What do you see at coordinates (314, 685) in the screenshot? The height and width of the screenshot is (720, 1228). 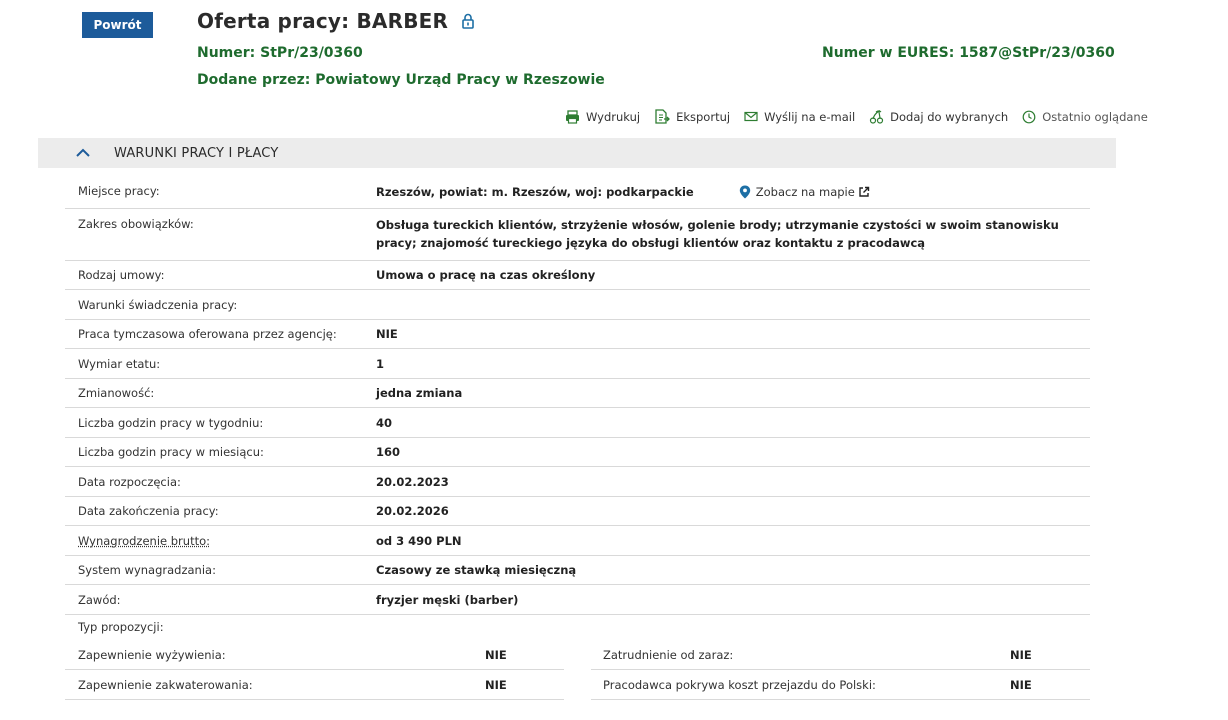 I see `proposal-item: Zapewnienie zakwaterowania: NIE` at bounding box center [314, 685].